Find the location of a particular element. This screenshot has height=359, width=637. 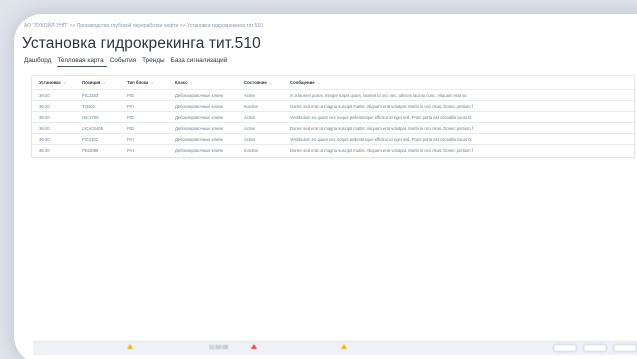

cell-position: PIC2303 is located at coordinates (90, 95).